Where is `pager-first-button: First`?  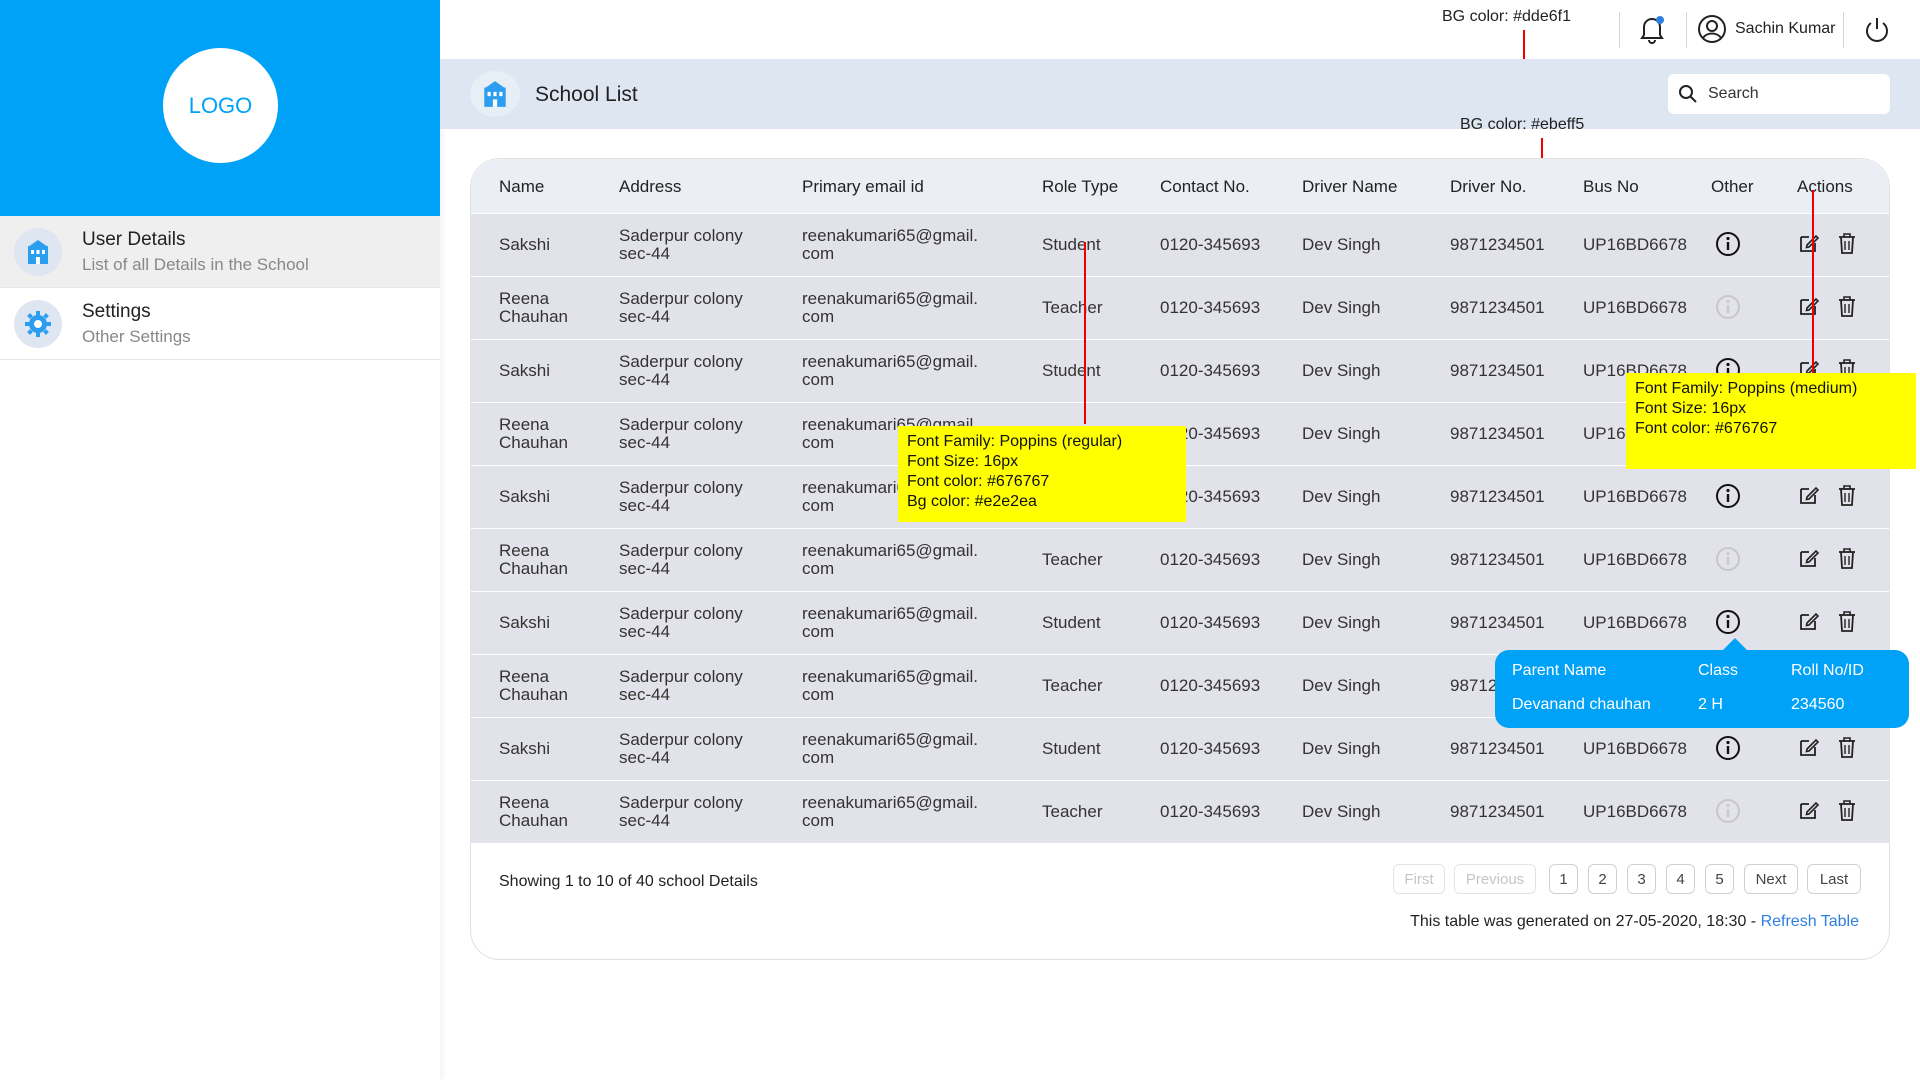 pager-first-button: First is located at coordinates (1419, 879).